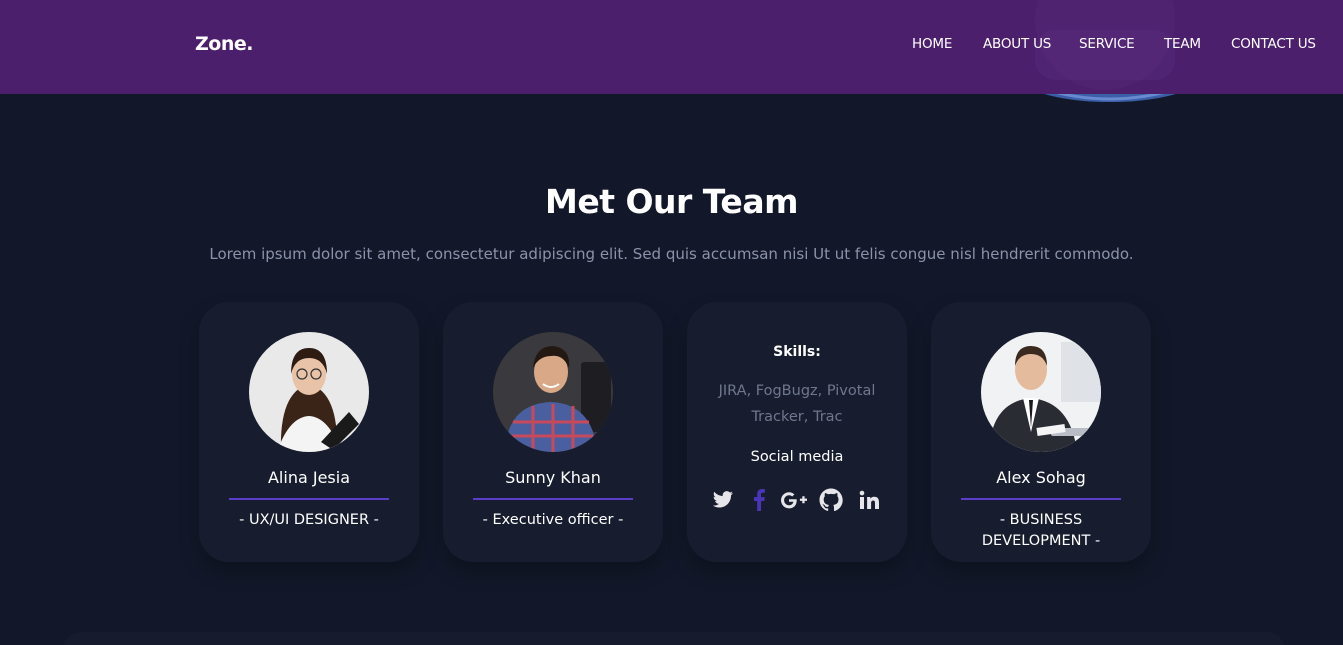  Describe the element at coordinates (794, 500) in the screenshot. I see `google-plus-icon` at that location.